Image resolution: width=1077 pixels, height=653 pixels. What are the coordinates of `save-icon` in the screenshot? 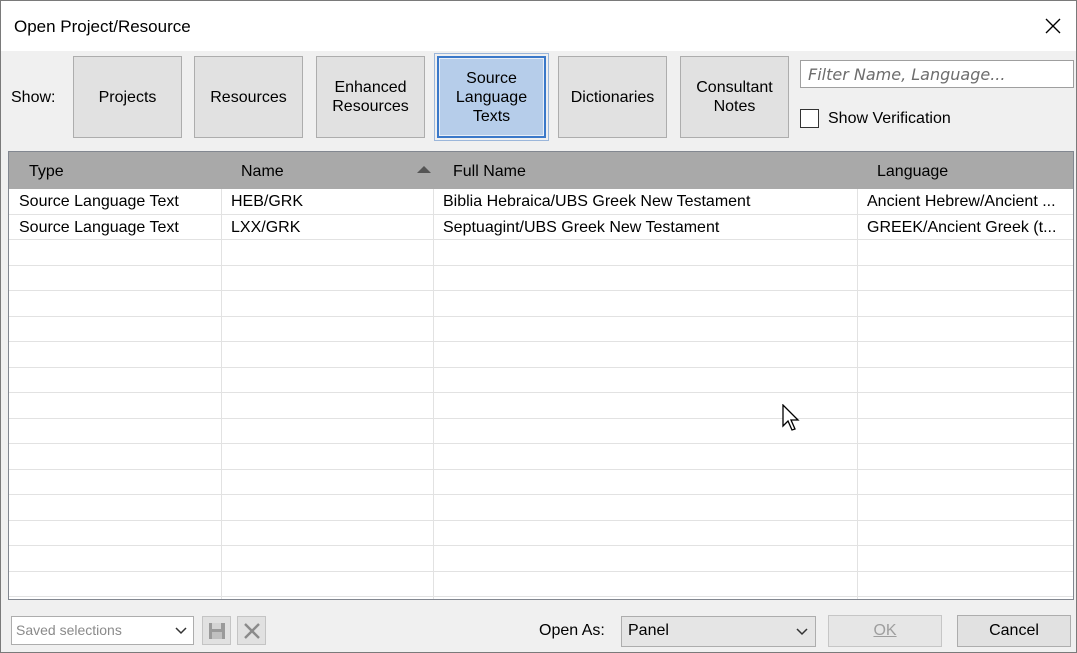 It's located at (216, 630).